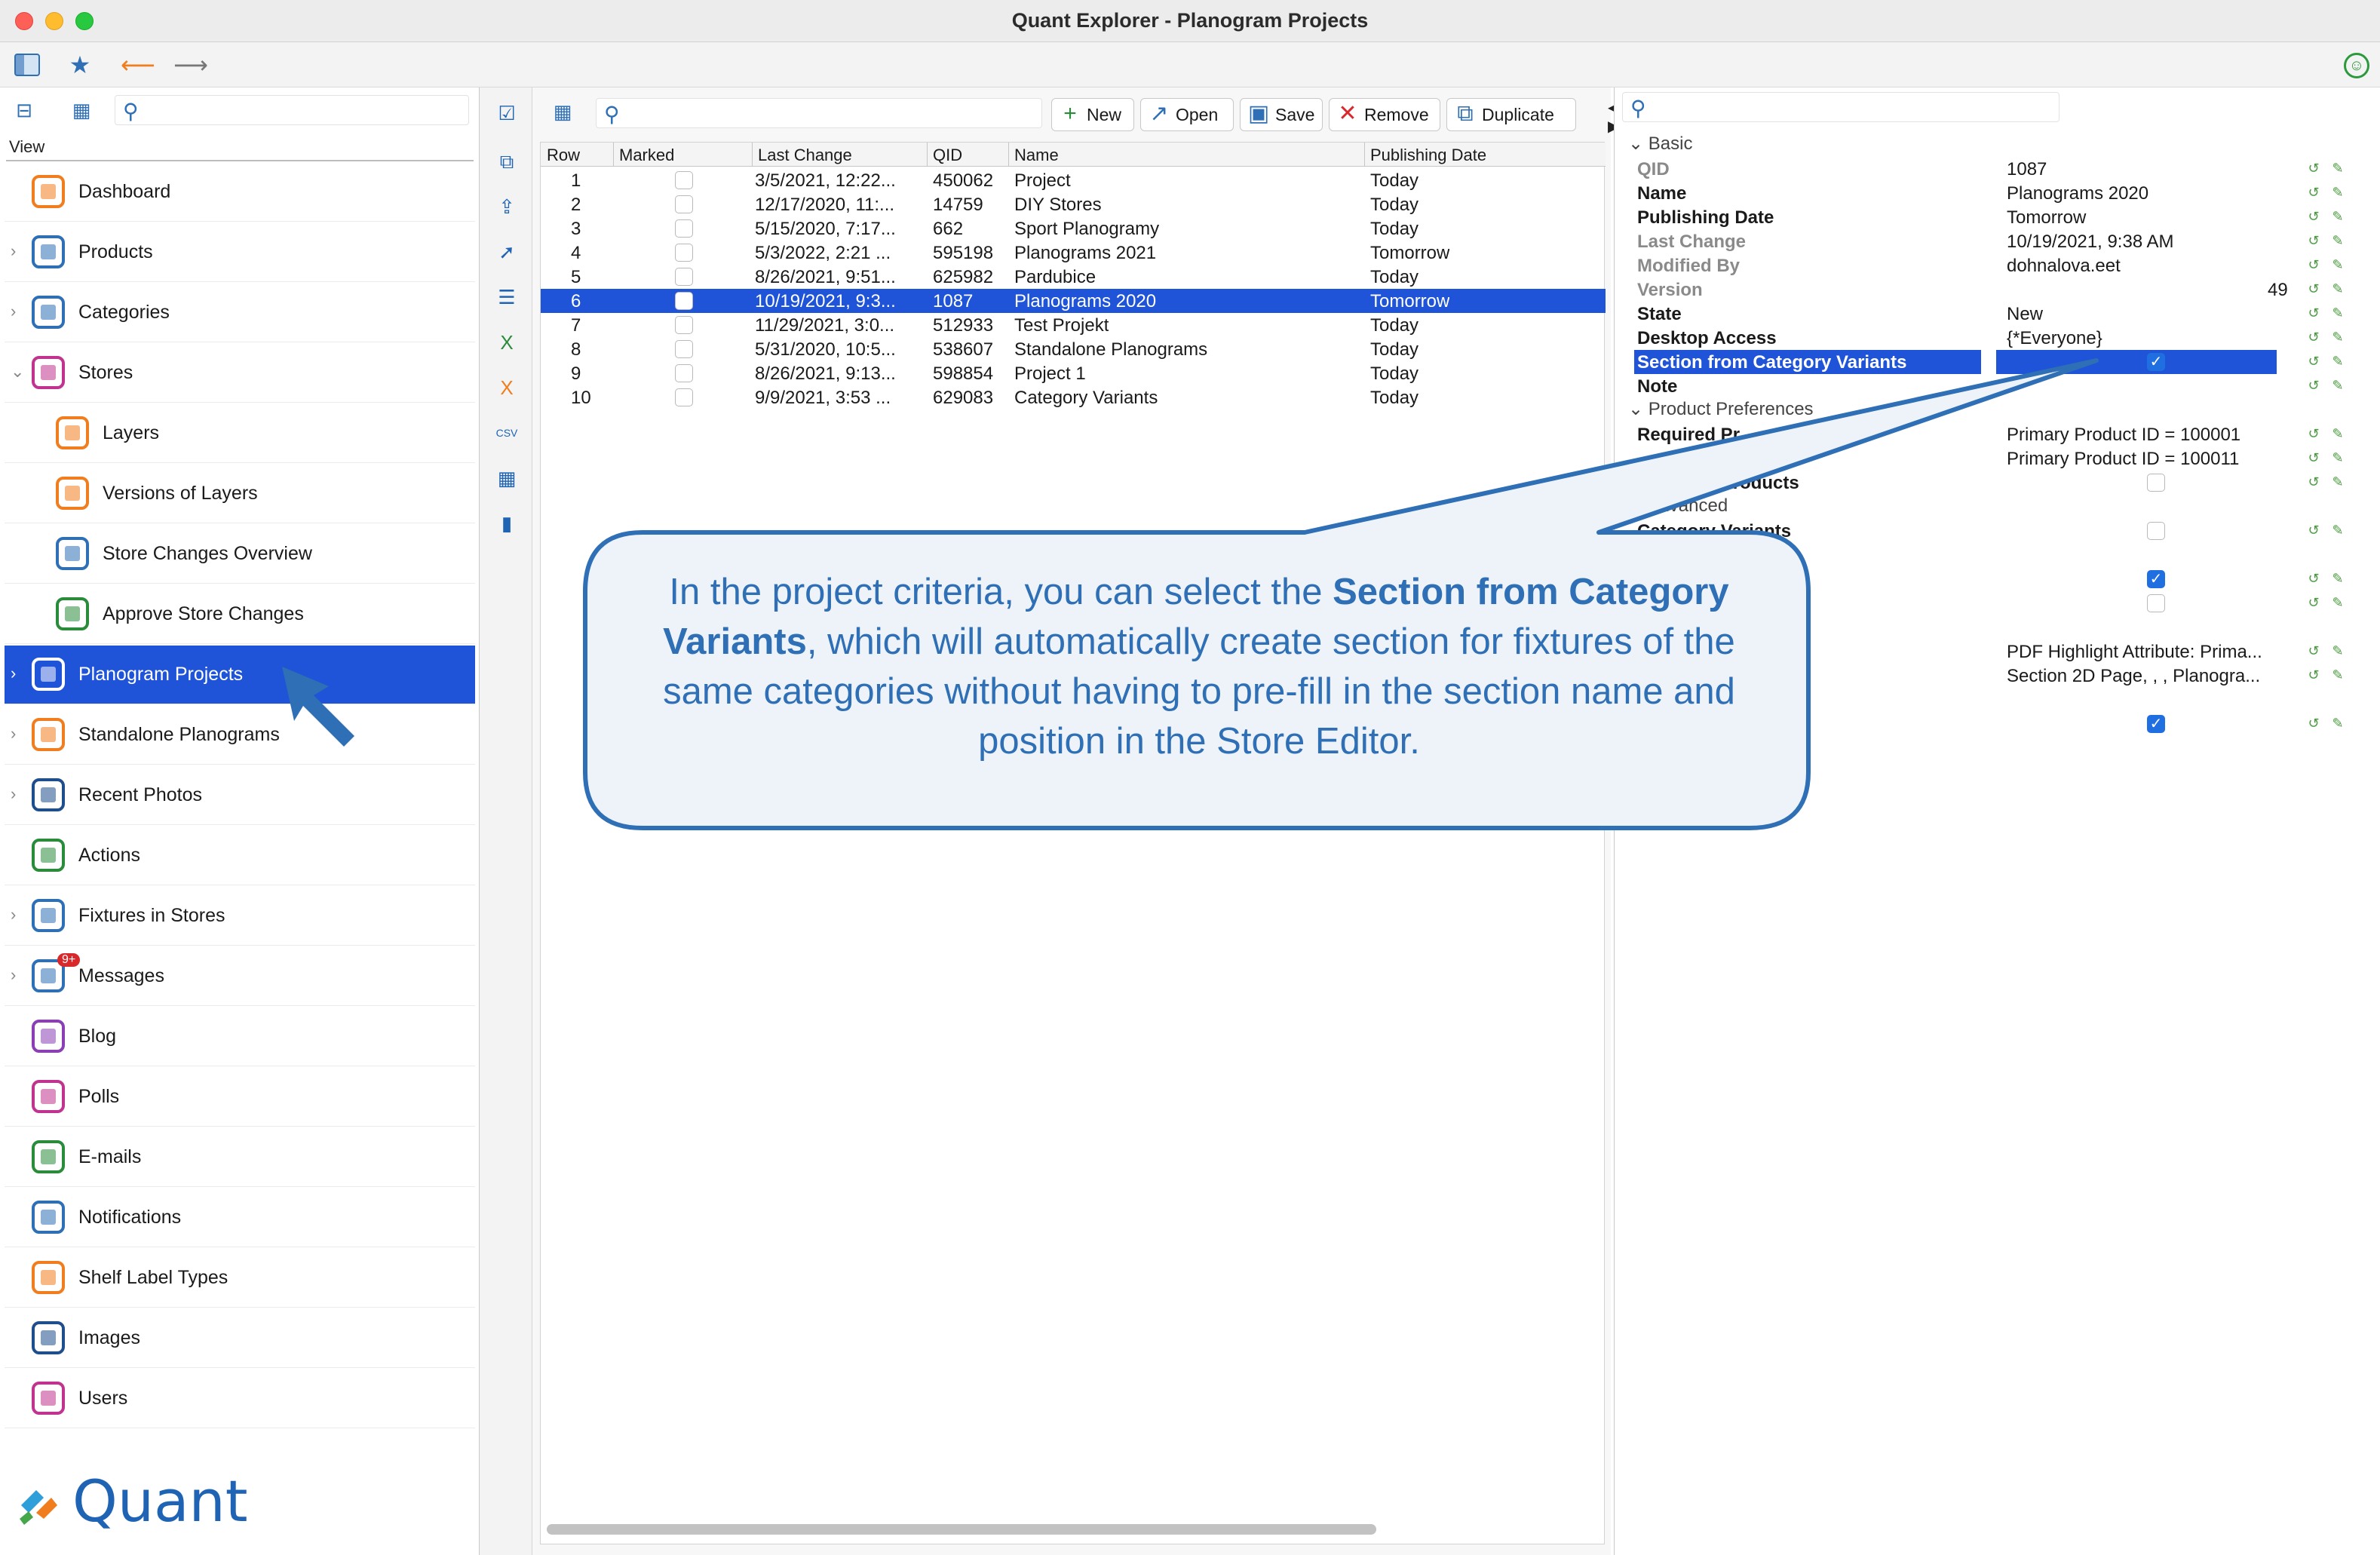 Image resolution: width=2380 pixels, height=1555 pixels. What do you see at coordinates (2003, 241) in the screenshot?
I see `property-row: Last Change 10/19/2021, 9:38 AM ↺ ✎` at bounding box center [2003, 241].